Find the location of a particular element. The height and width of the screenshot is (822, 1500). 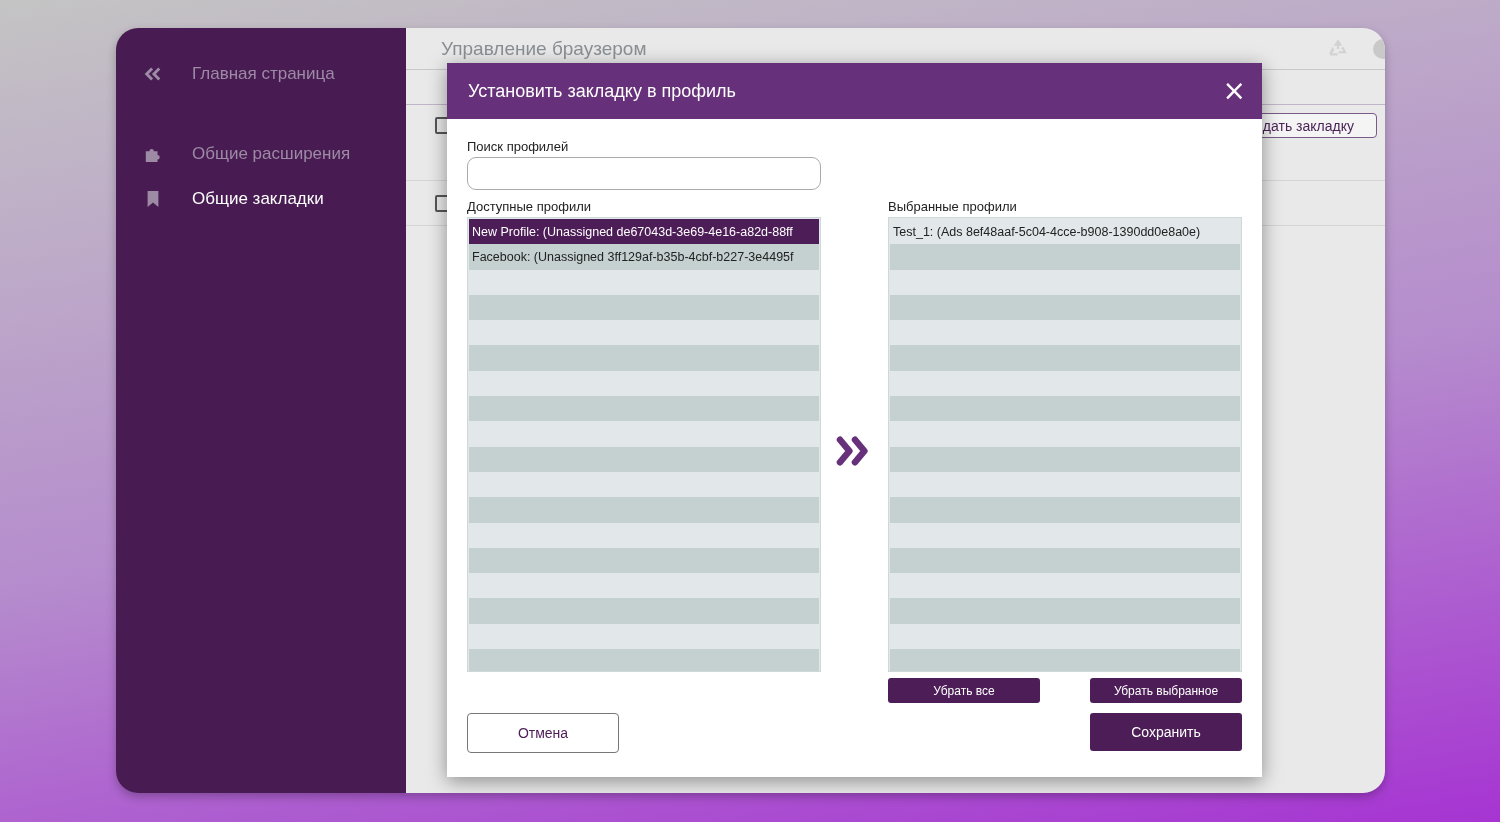

cancel-button: Отмена is located at coordinates (543, 733).